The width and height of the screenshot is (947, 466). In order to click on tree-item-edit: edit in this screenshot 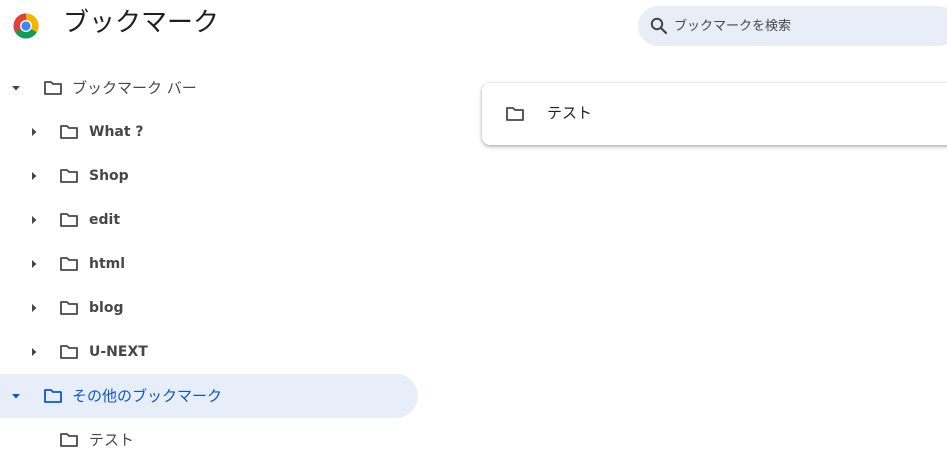, I will do `click(209, 220)`.